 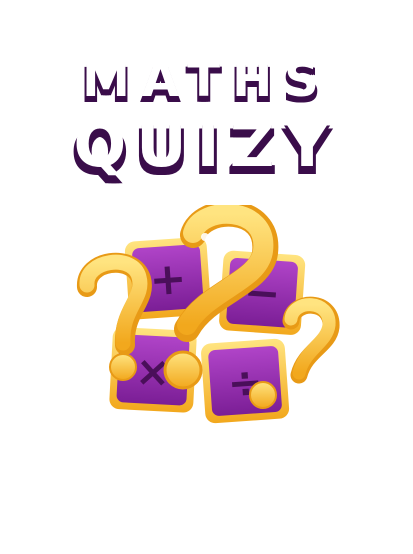 I want to click on question-mark-left-icon, so click(x=114, y=316).